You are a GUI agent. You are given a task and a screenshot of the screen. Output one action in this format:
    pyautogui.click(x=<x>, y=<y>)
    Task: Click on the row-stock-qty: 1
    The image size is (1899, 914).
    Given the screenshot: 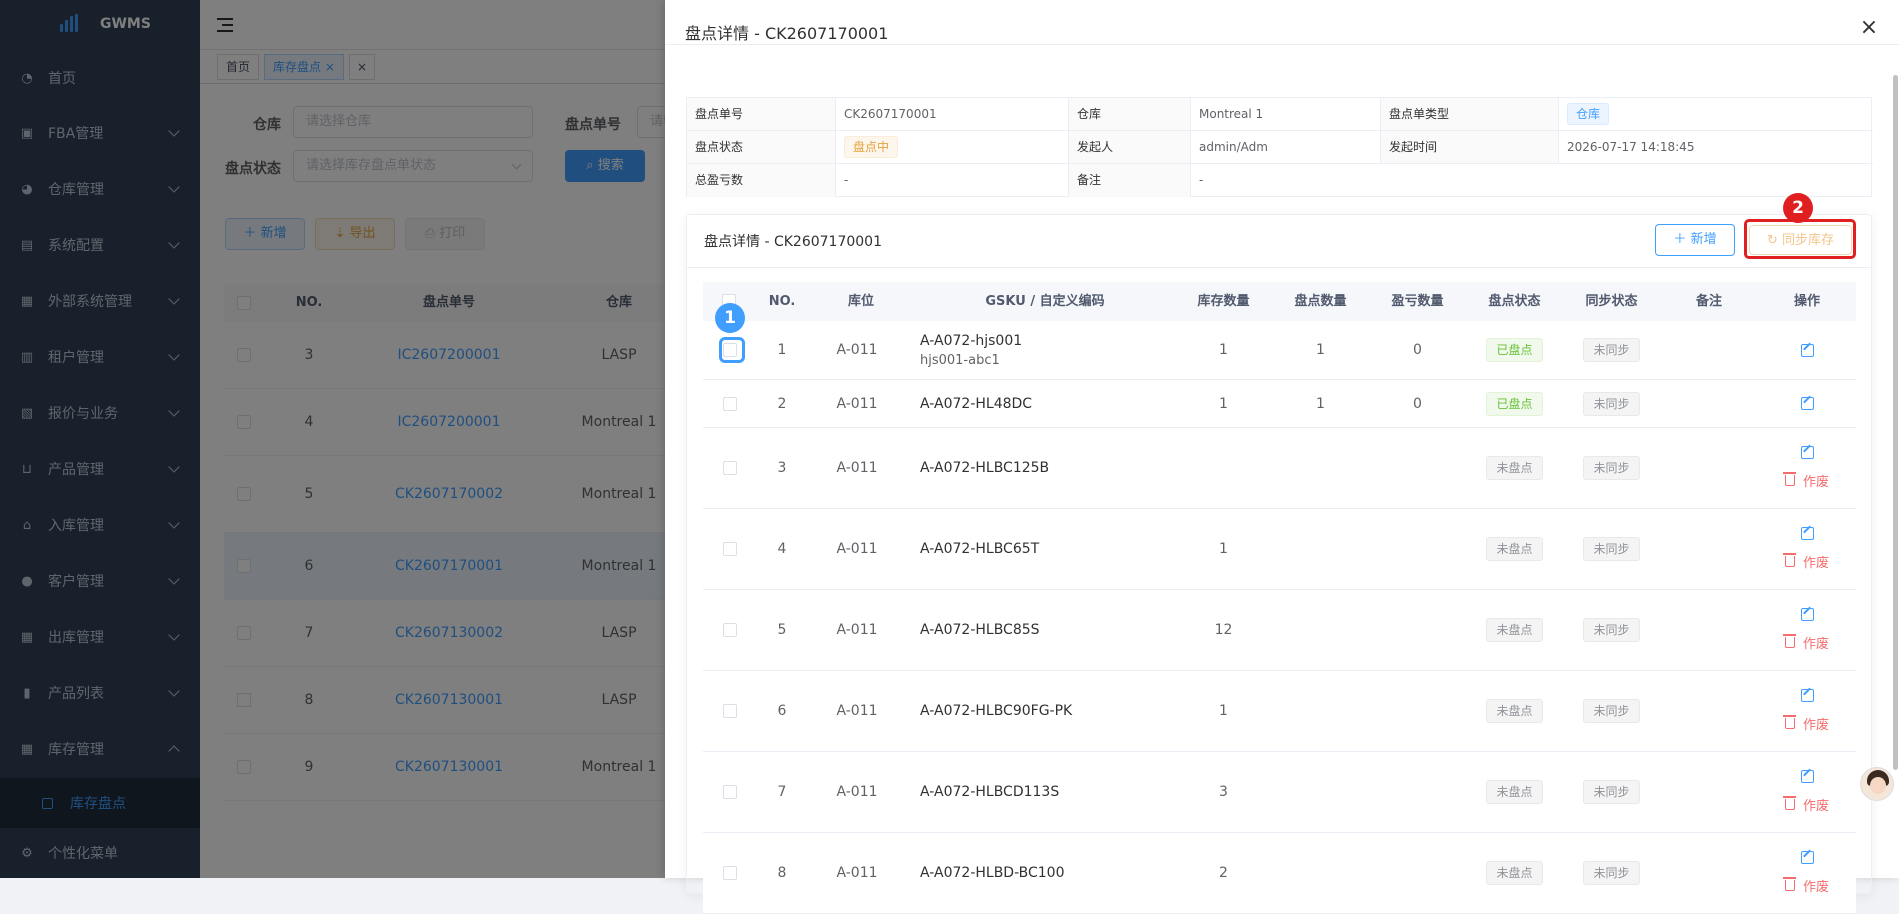 What is the action you would take?
    pyautogui.click(x=1223, y=549)
    